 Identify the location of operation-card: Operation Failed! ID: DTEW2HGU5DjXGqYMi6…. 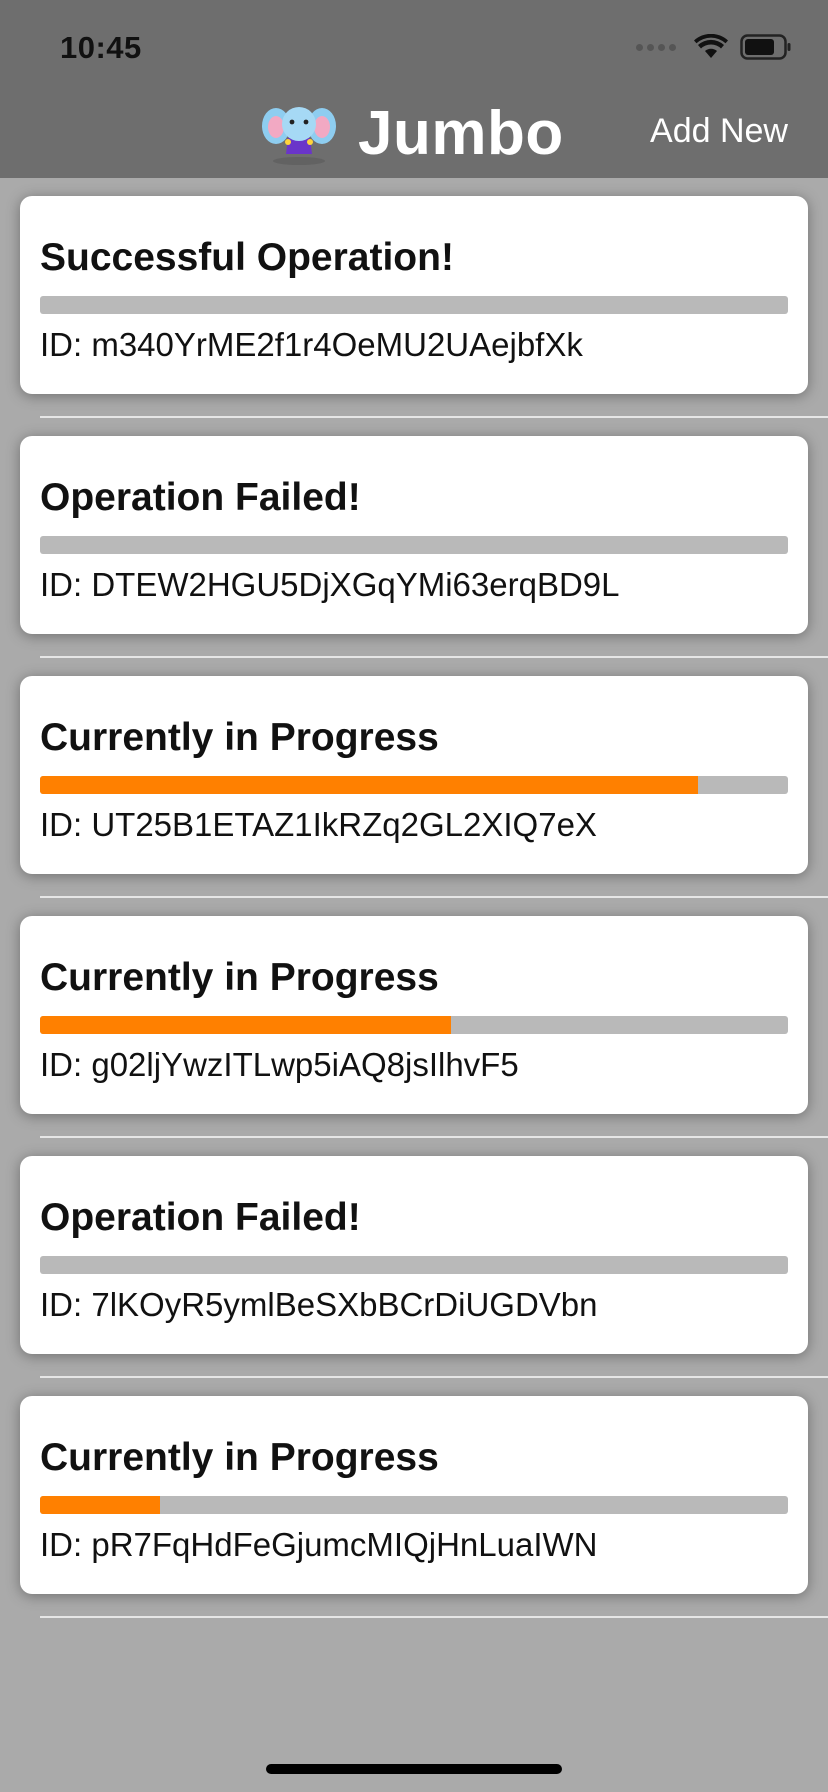
(414, 535).